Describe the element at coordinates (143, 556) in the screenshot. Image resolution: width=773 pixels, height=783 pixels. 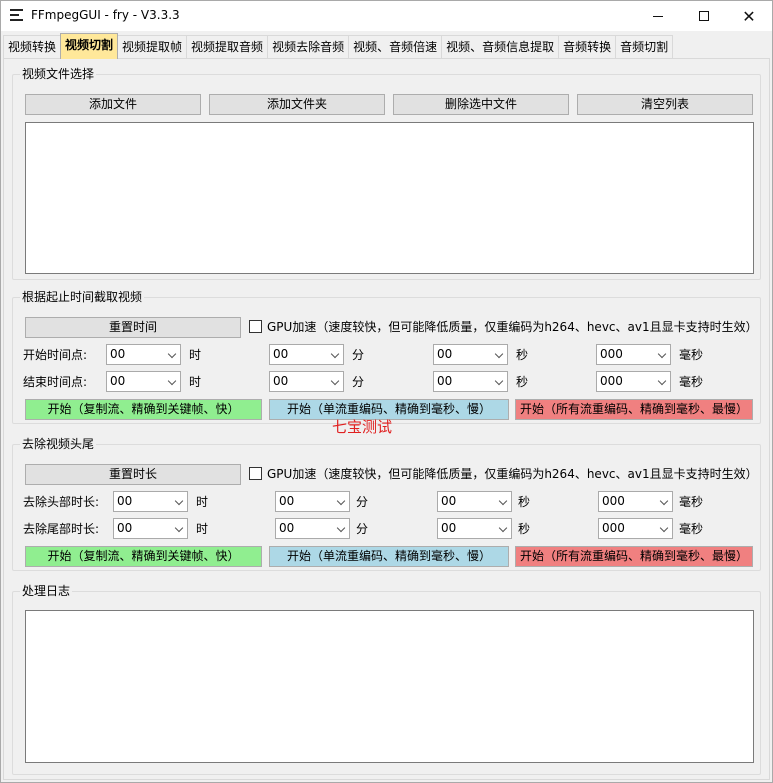
I see `trim-start-copy-button: 开始（复制流、精确到关键帧、快）` at that location.